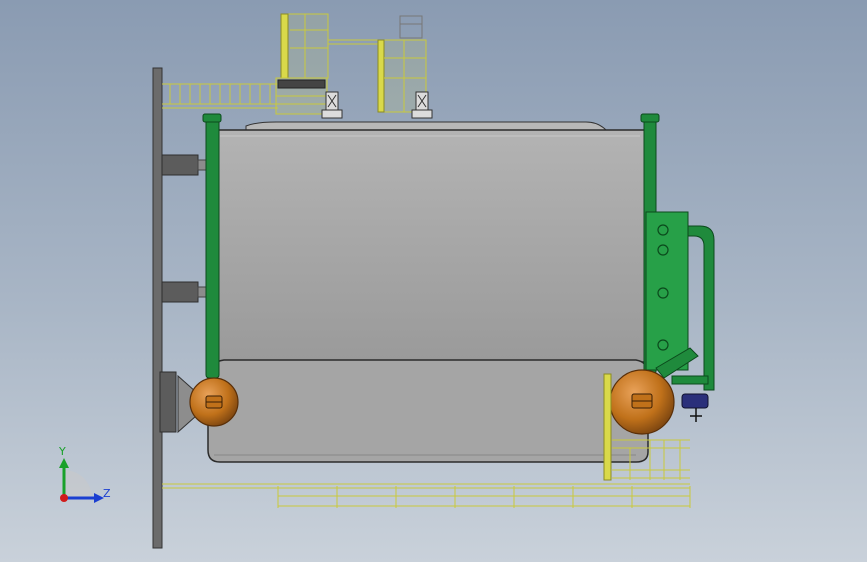 The height and width of the screenshot is (562, 867). What do you see at coordinates (180, 308) in the screenshot?
I see `left-frame-column` at bounding box center [180, 308].